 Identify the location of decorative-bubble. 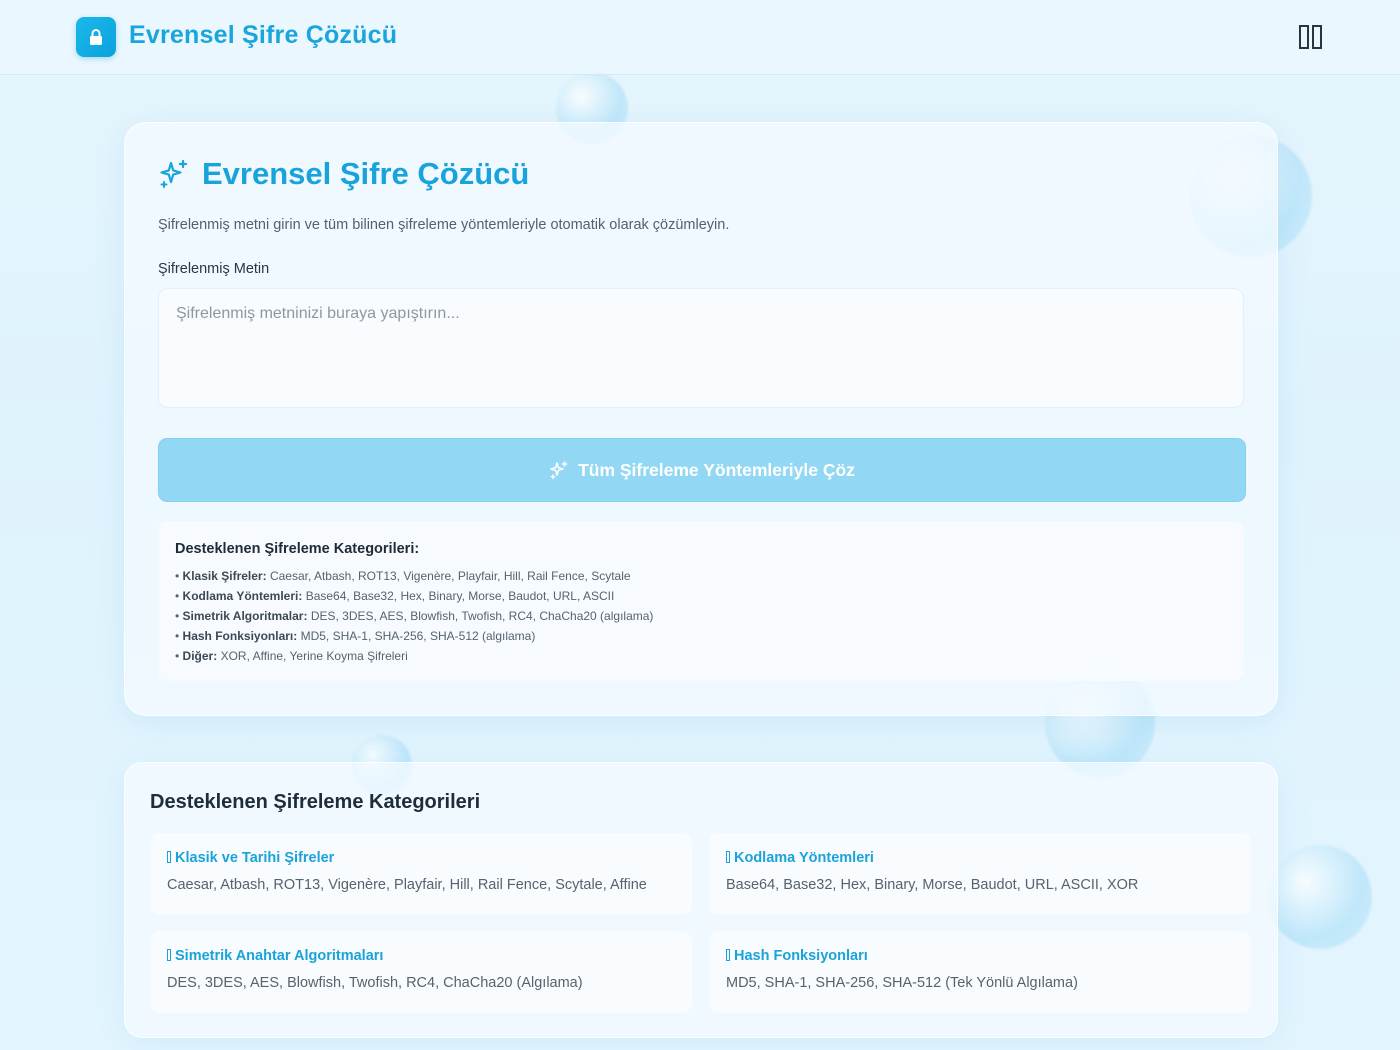
(1320, 897).